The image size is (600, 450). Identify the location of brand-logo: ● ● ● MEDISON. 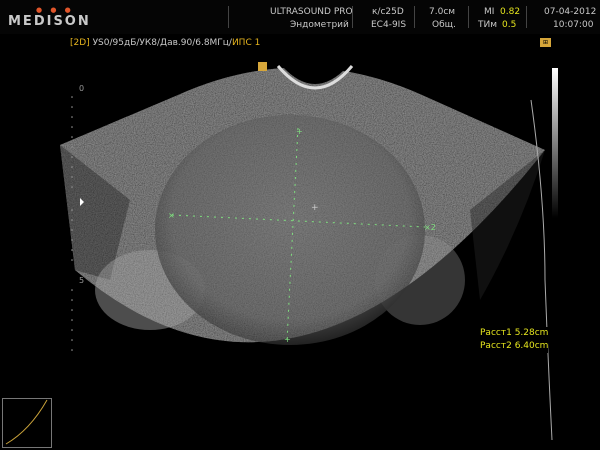
(53, 19).